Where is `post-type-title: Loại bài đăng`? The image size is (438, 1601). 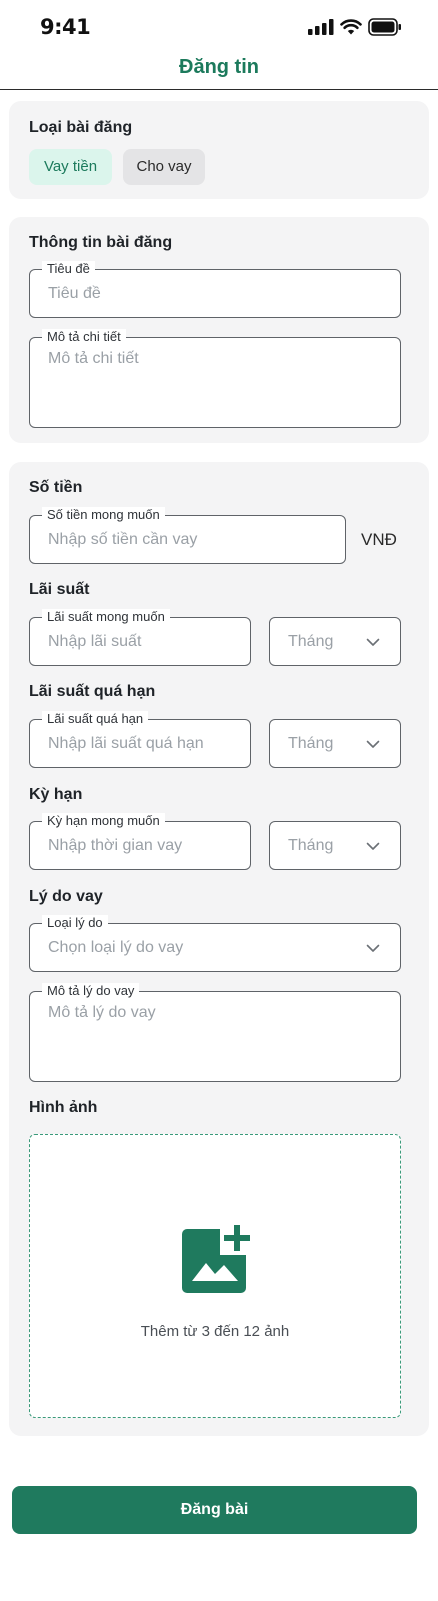 post-type-title: Loại bài đăng is located at coordinates (81, 127).